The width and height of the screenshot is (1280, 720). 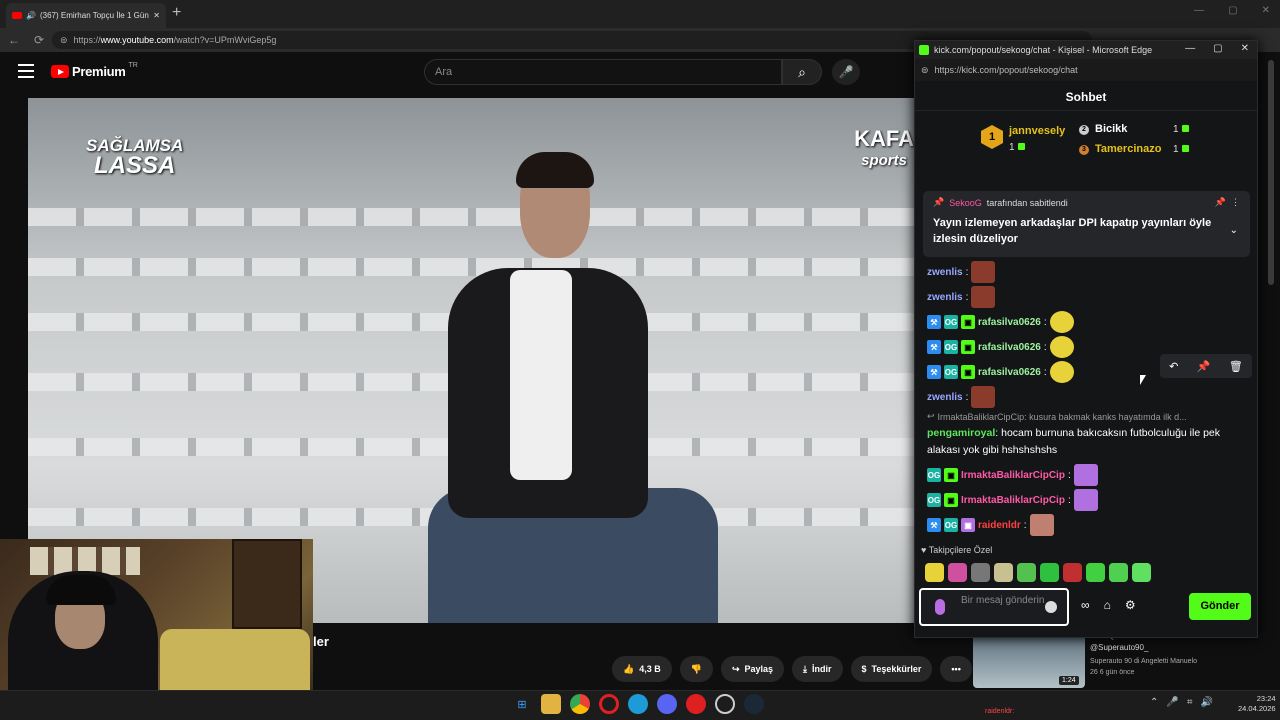 I want to click on pinned-by-user: SekooG, so click(x=965, y=203).